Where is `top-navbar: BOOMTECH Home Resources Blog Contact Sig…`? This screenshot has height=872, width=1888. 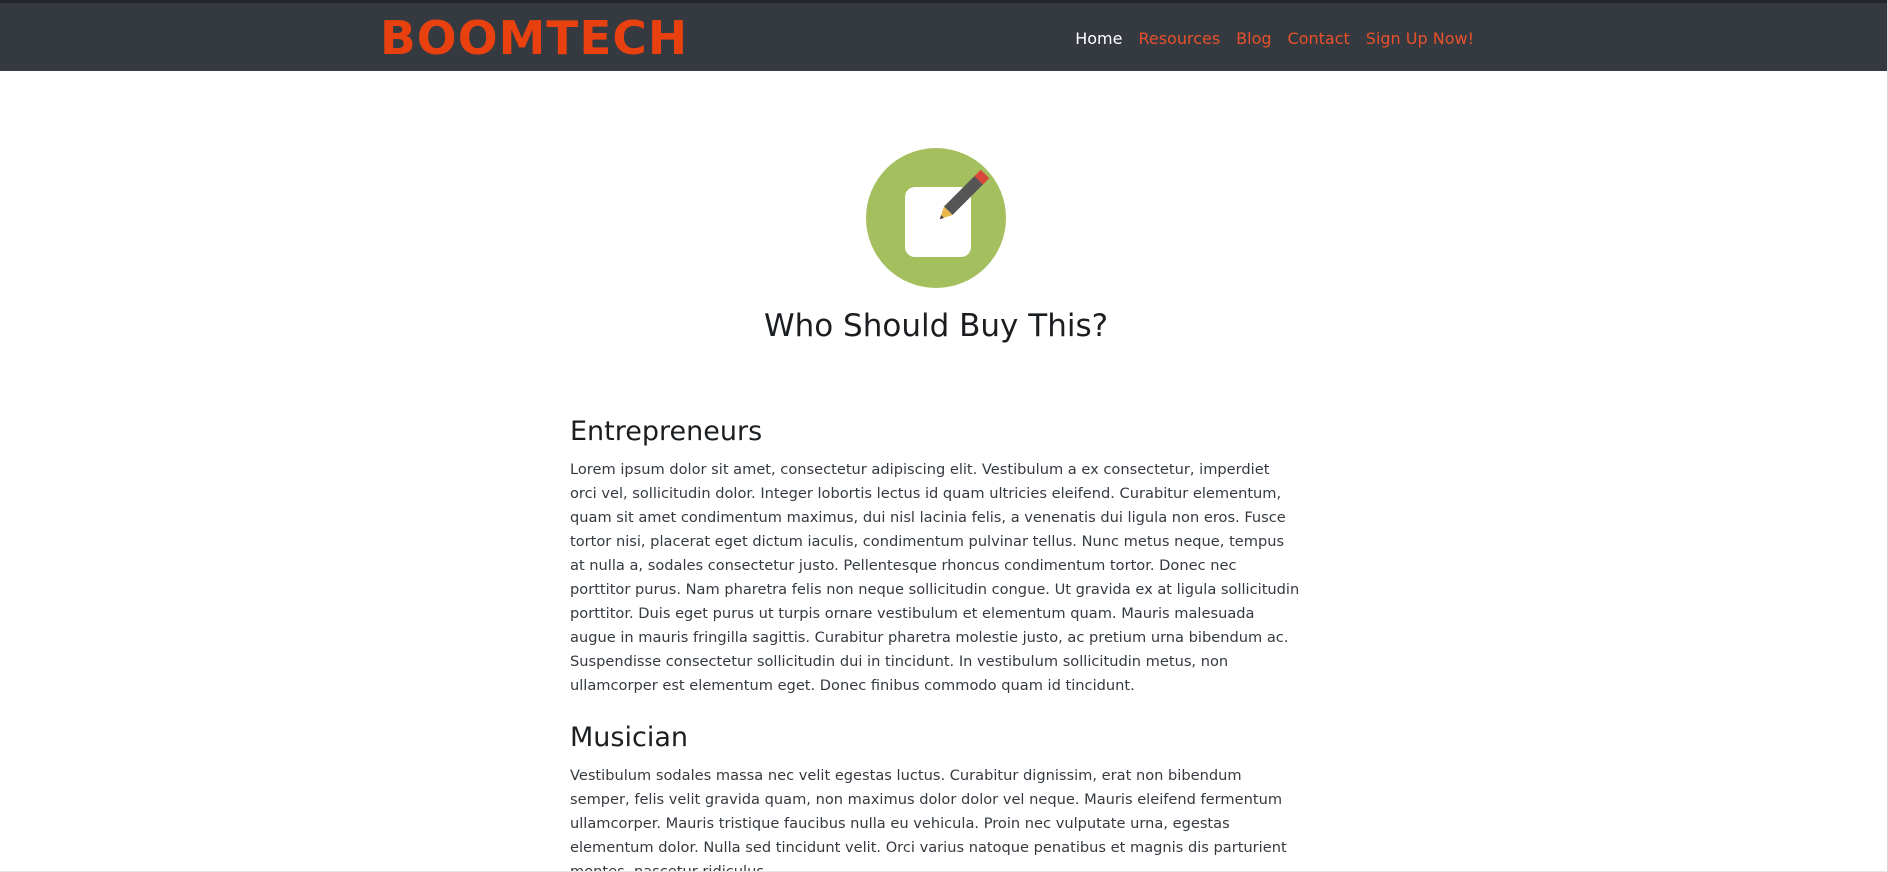
top-navbar: BOOMTECH Home Resources Blog Contact Sig… is located at coordinates (944, 35).